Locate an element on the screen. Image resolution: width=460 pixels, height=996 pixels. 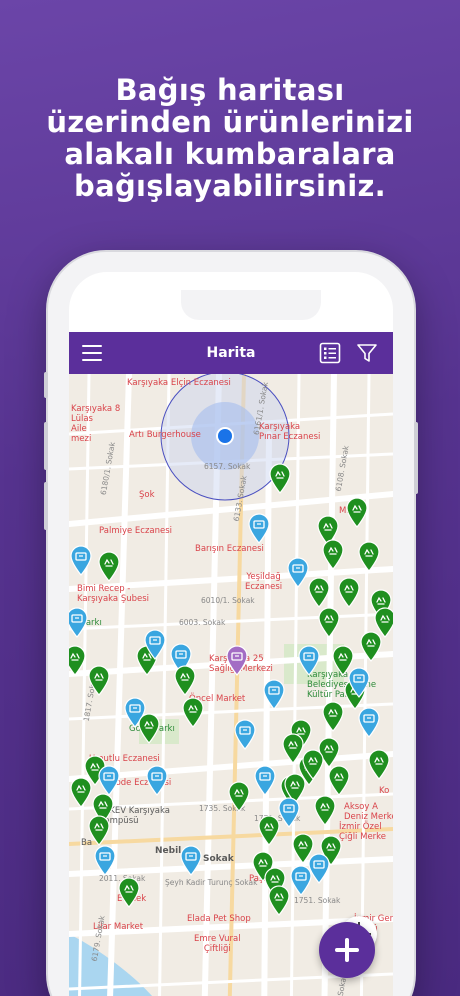
app-bar: Harita is located at coordinates (231, 353).